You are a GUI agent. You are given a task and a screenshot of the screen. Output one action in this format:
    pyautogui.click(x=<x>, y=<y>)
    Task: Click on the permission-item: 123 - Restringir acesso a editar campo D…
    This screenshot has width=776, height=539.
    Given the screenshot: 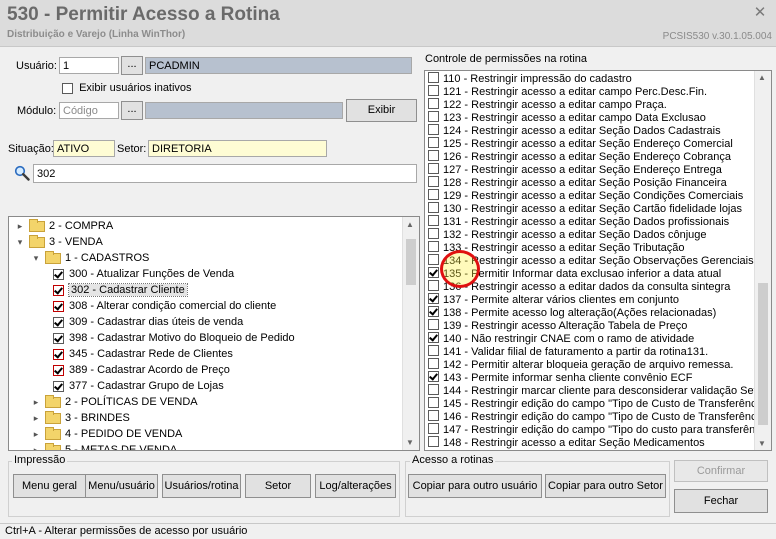 What is the action you would take?
    pyautogui.click(x=567, y=117)
    